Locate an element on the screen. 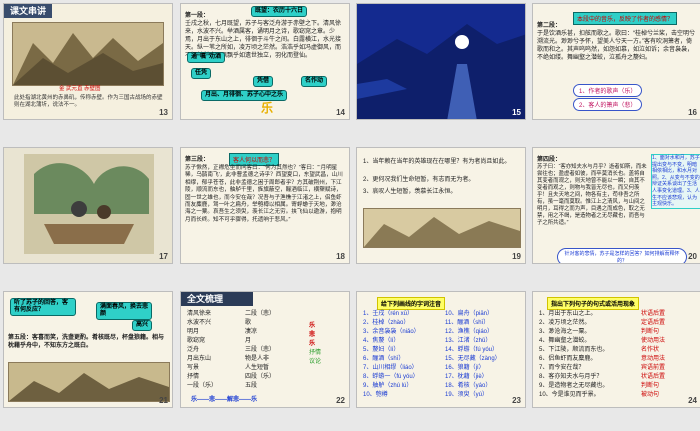  answer-pill: 1、作者的歌声（乐） is located at coordinates (608, 90).